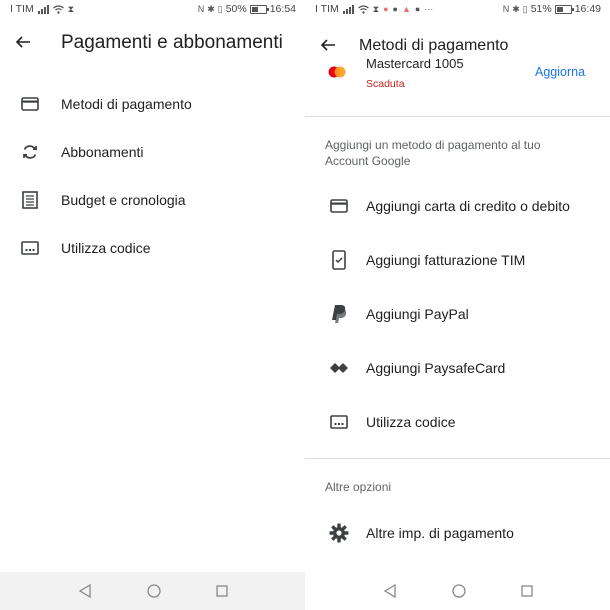  Describe the element at coordinates (339, 533) in the screenshot. I see `gear-icon` at that location.